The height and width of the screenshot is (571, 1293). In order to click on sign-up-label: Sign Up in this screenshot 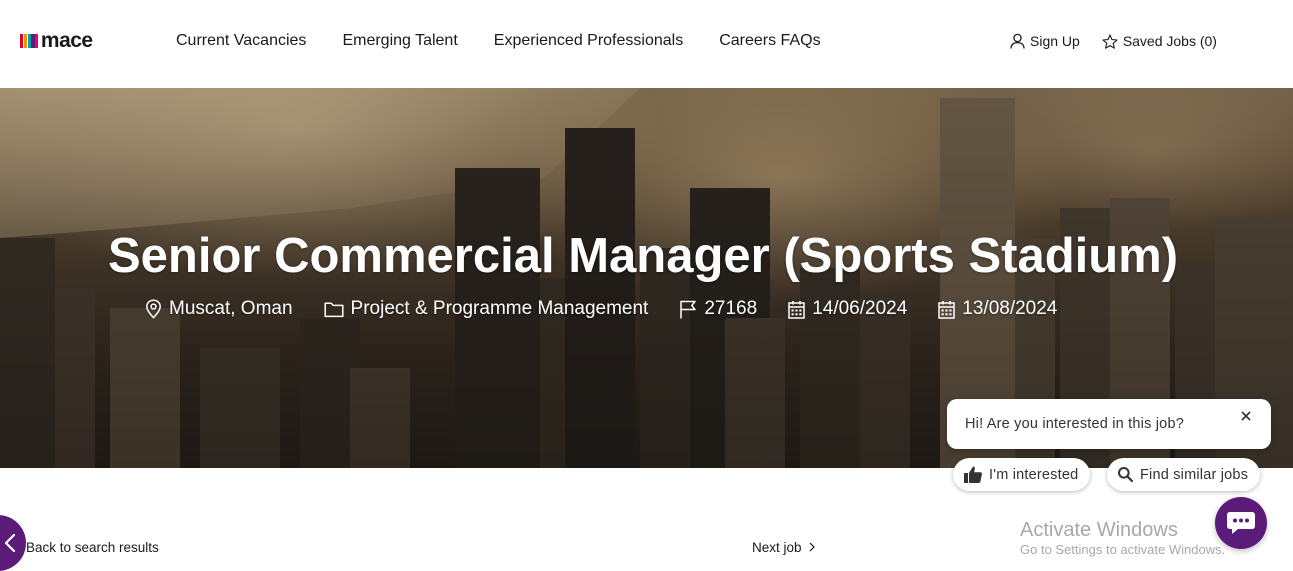, I will do `click(1055, 41)`.